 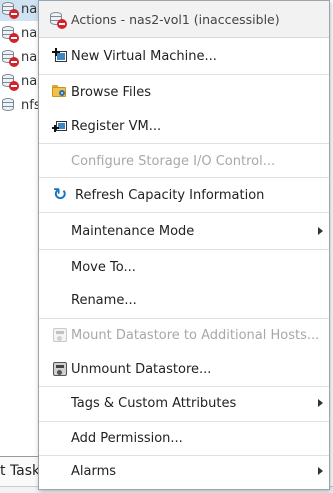 I want to click on recent-tasks-tab-label: t Task, so click(x=20, y=471).